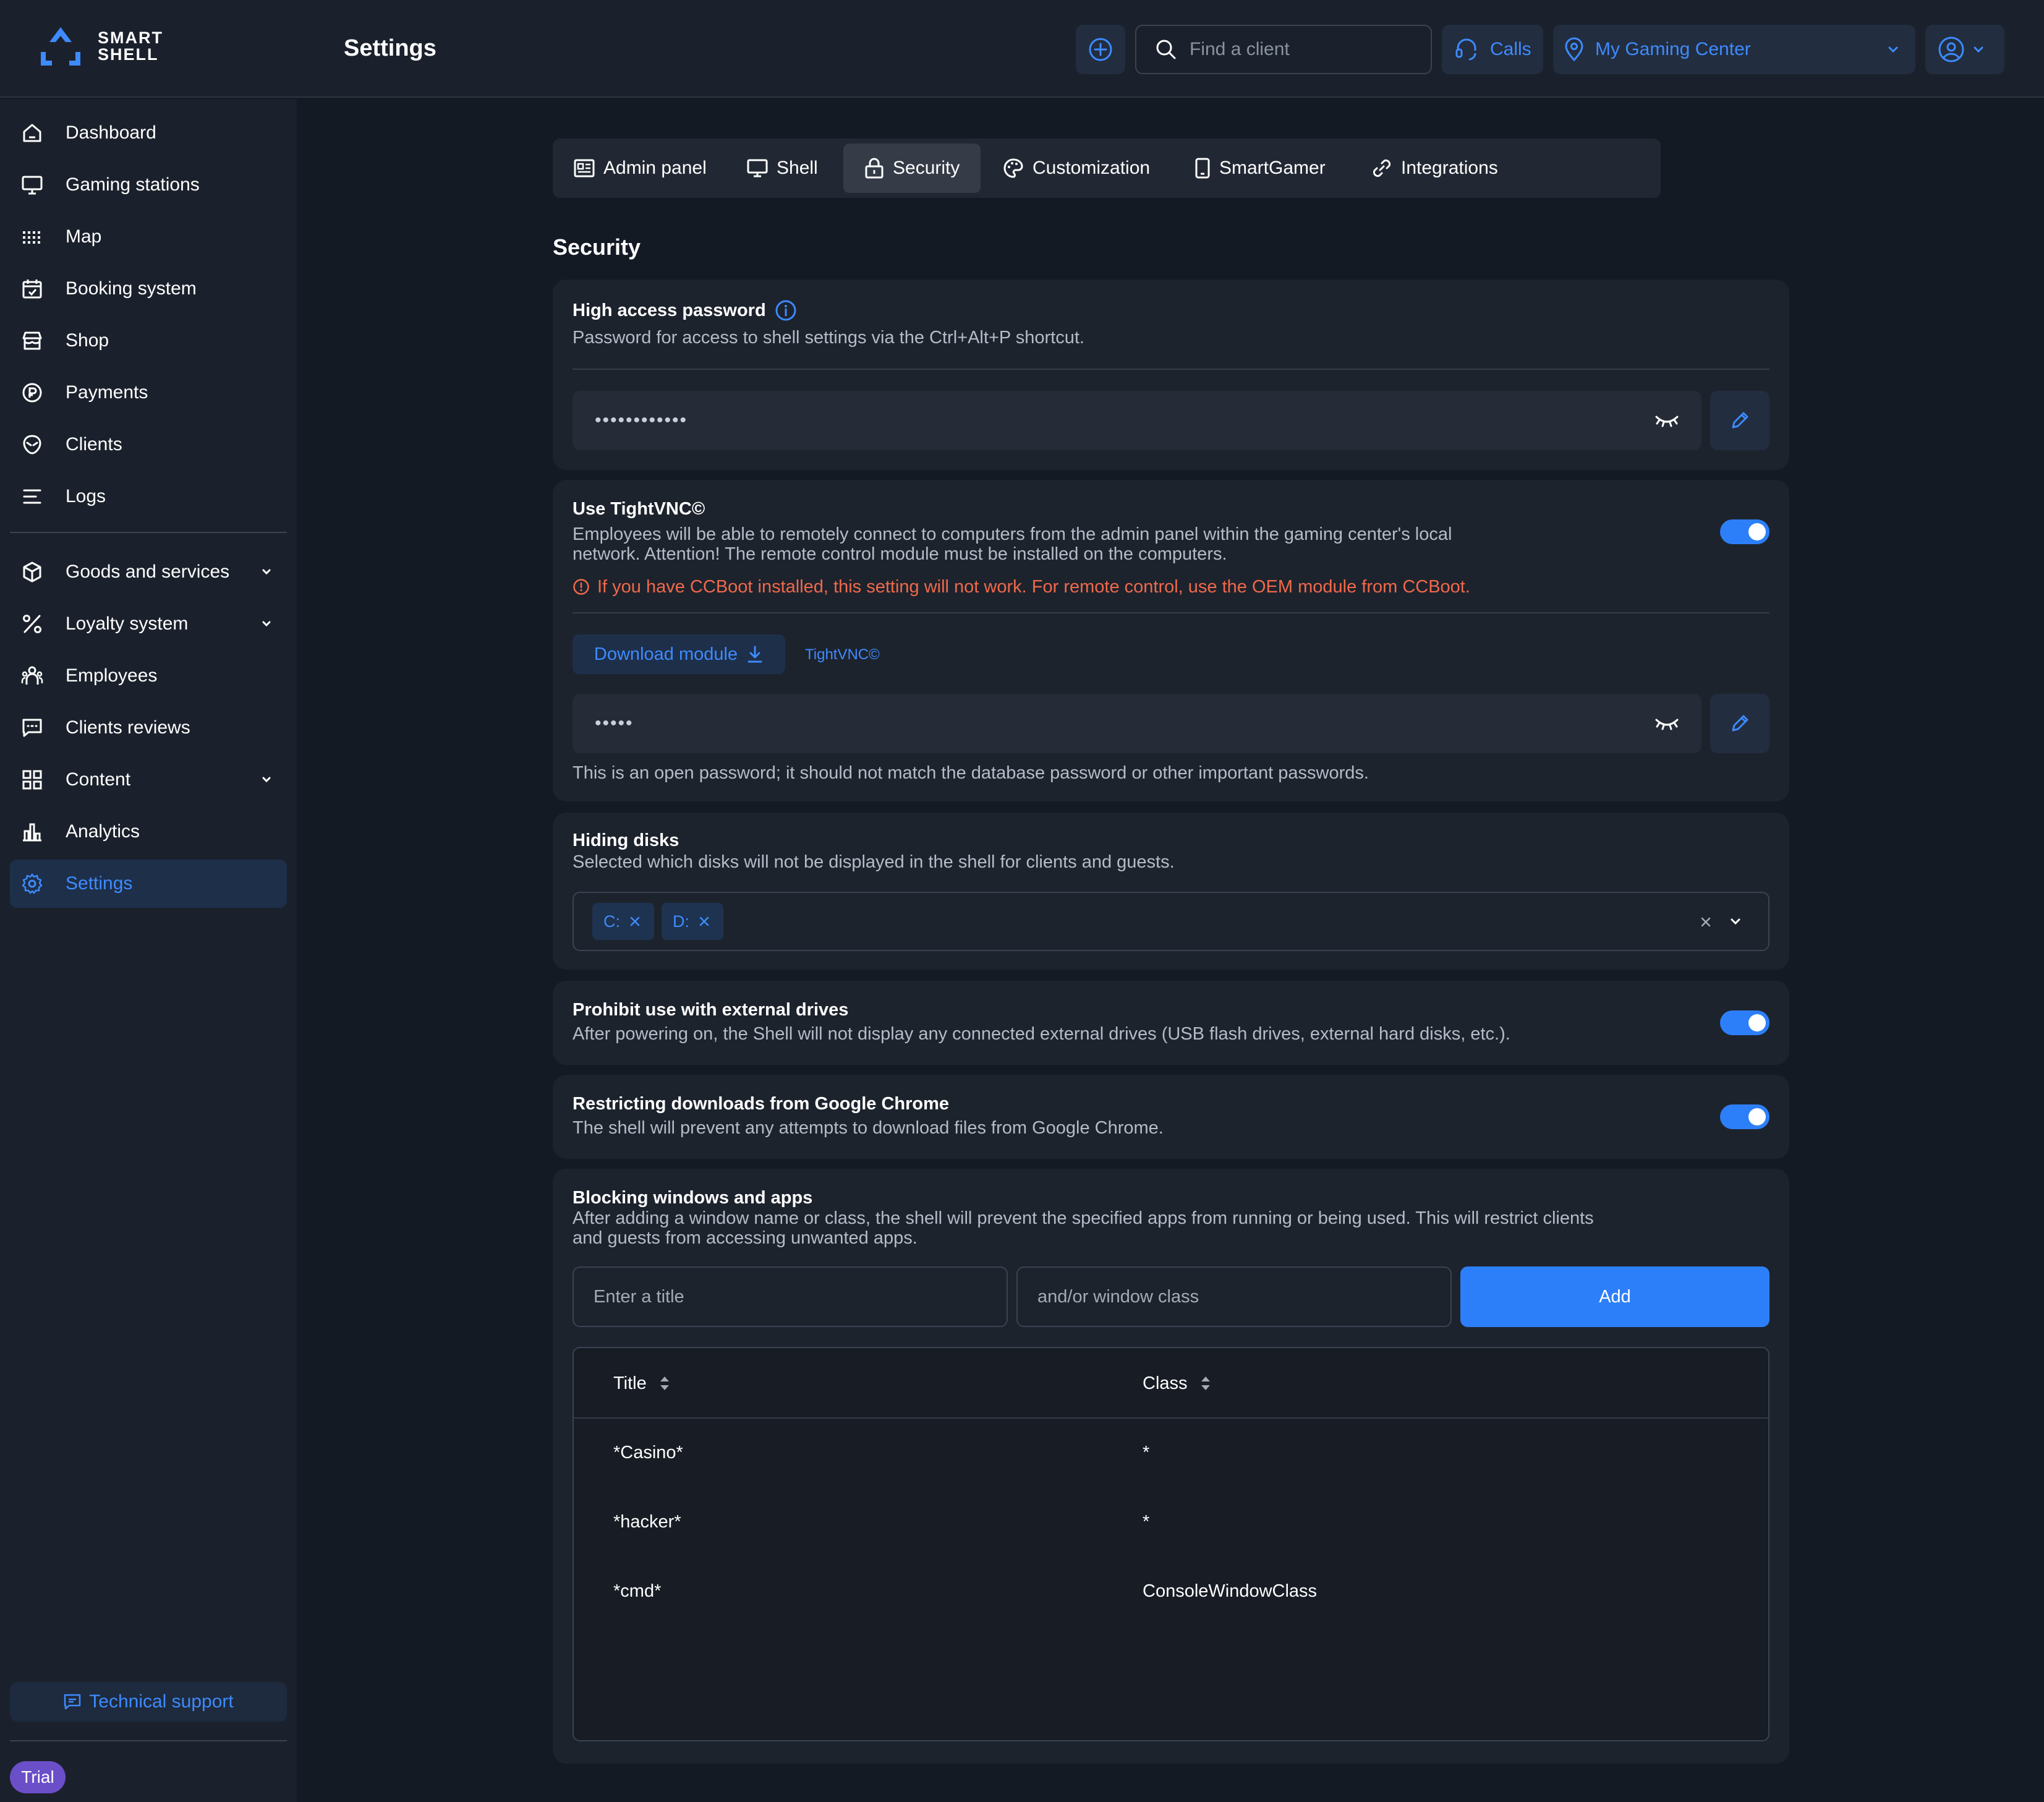  I want to click on people-icon, so click(32, 676).